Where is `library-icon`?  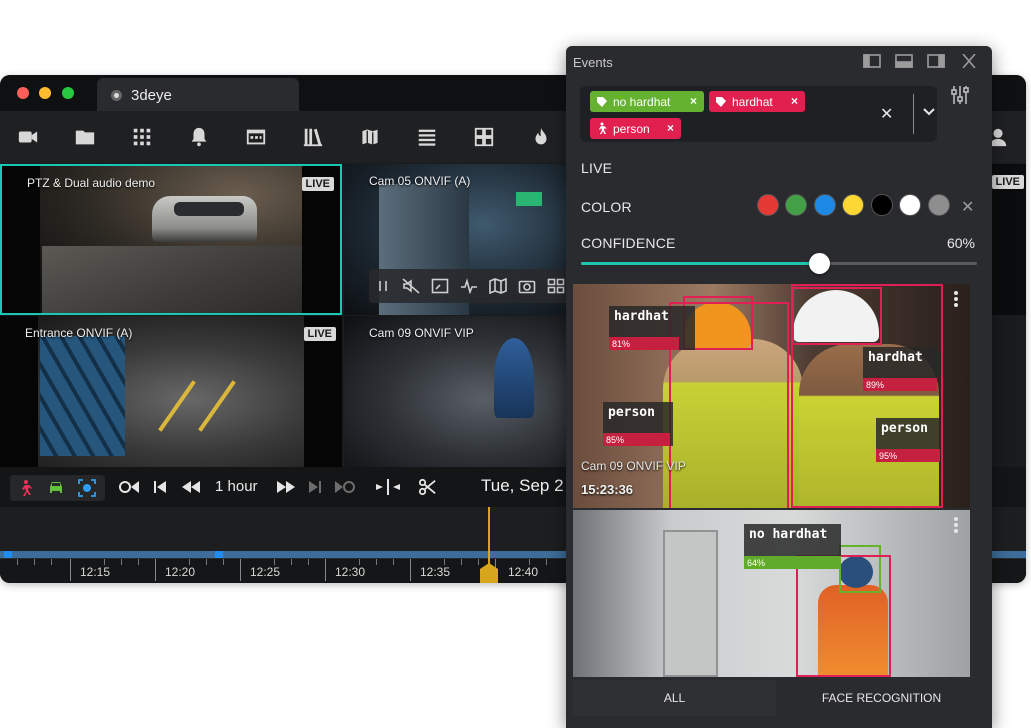
library-icon is located at coordinates (313, 137).